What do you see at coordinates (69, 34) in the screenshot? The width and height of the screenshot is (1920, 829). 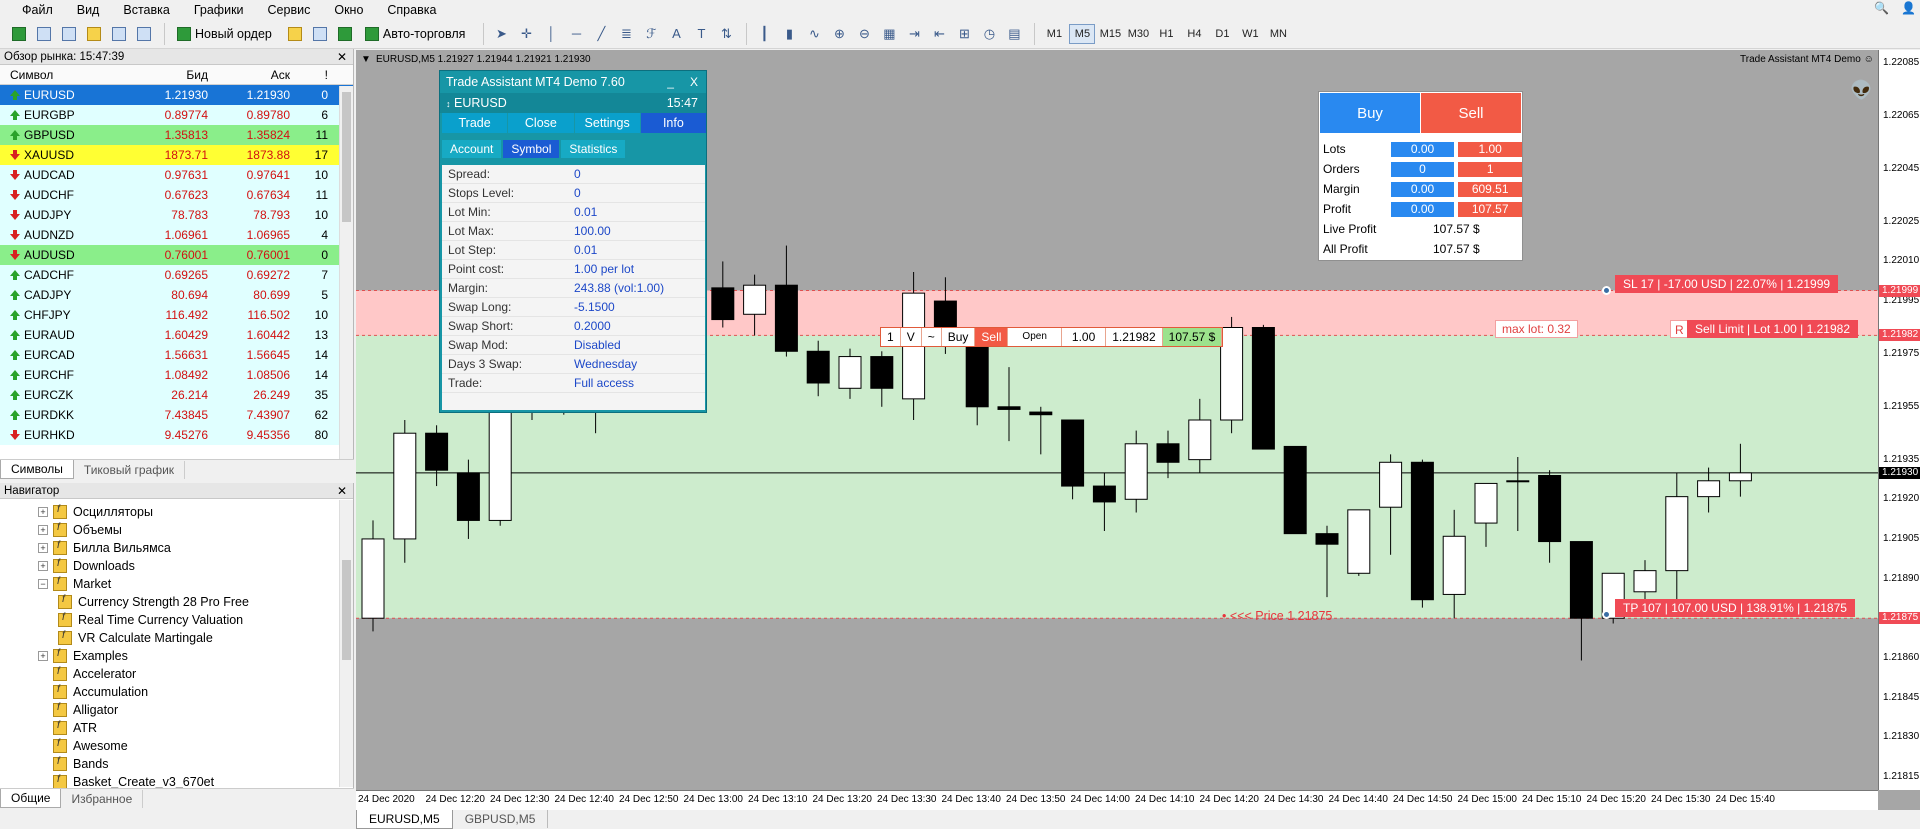 I see `market-watch-icon` at bounding box center [69, 34].